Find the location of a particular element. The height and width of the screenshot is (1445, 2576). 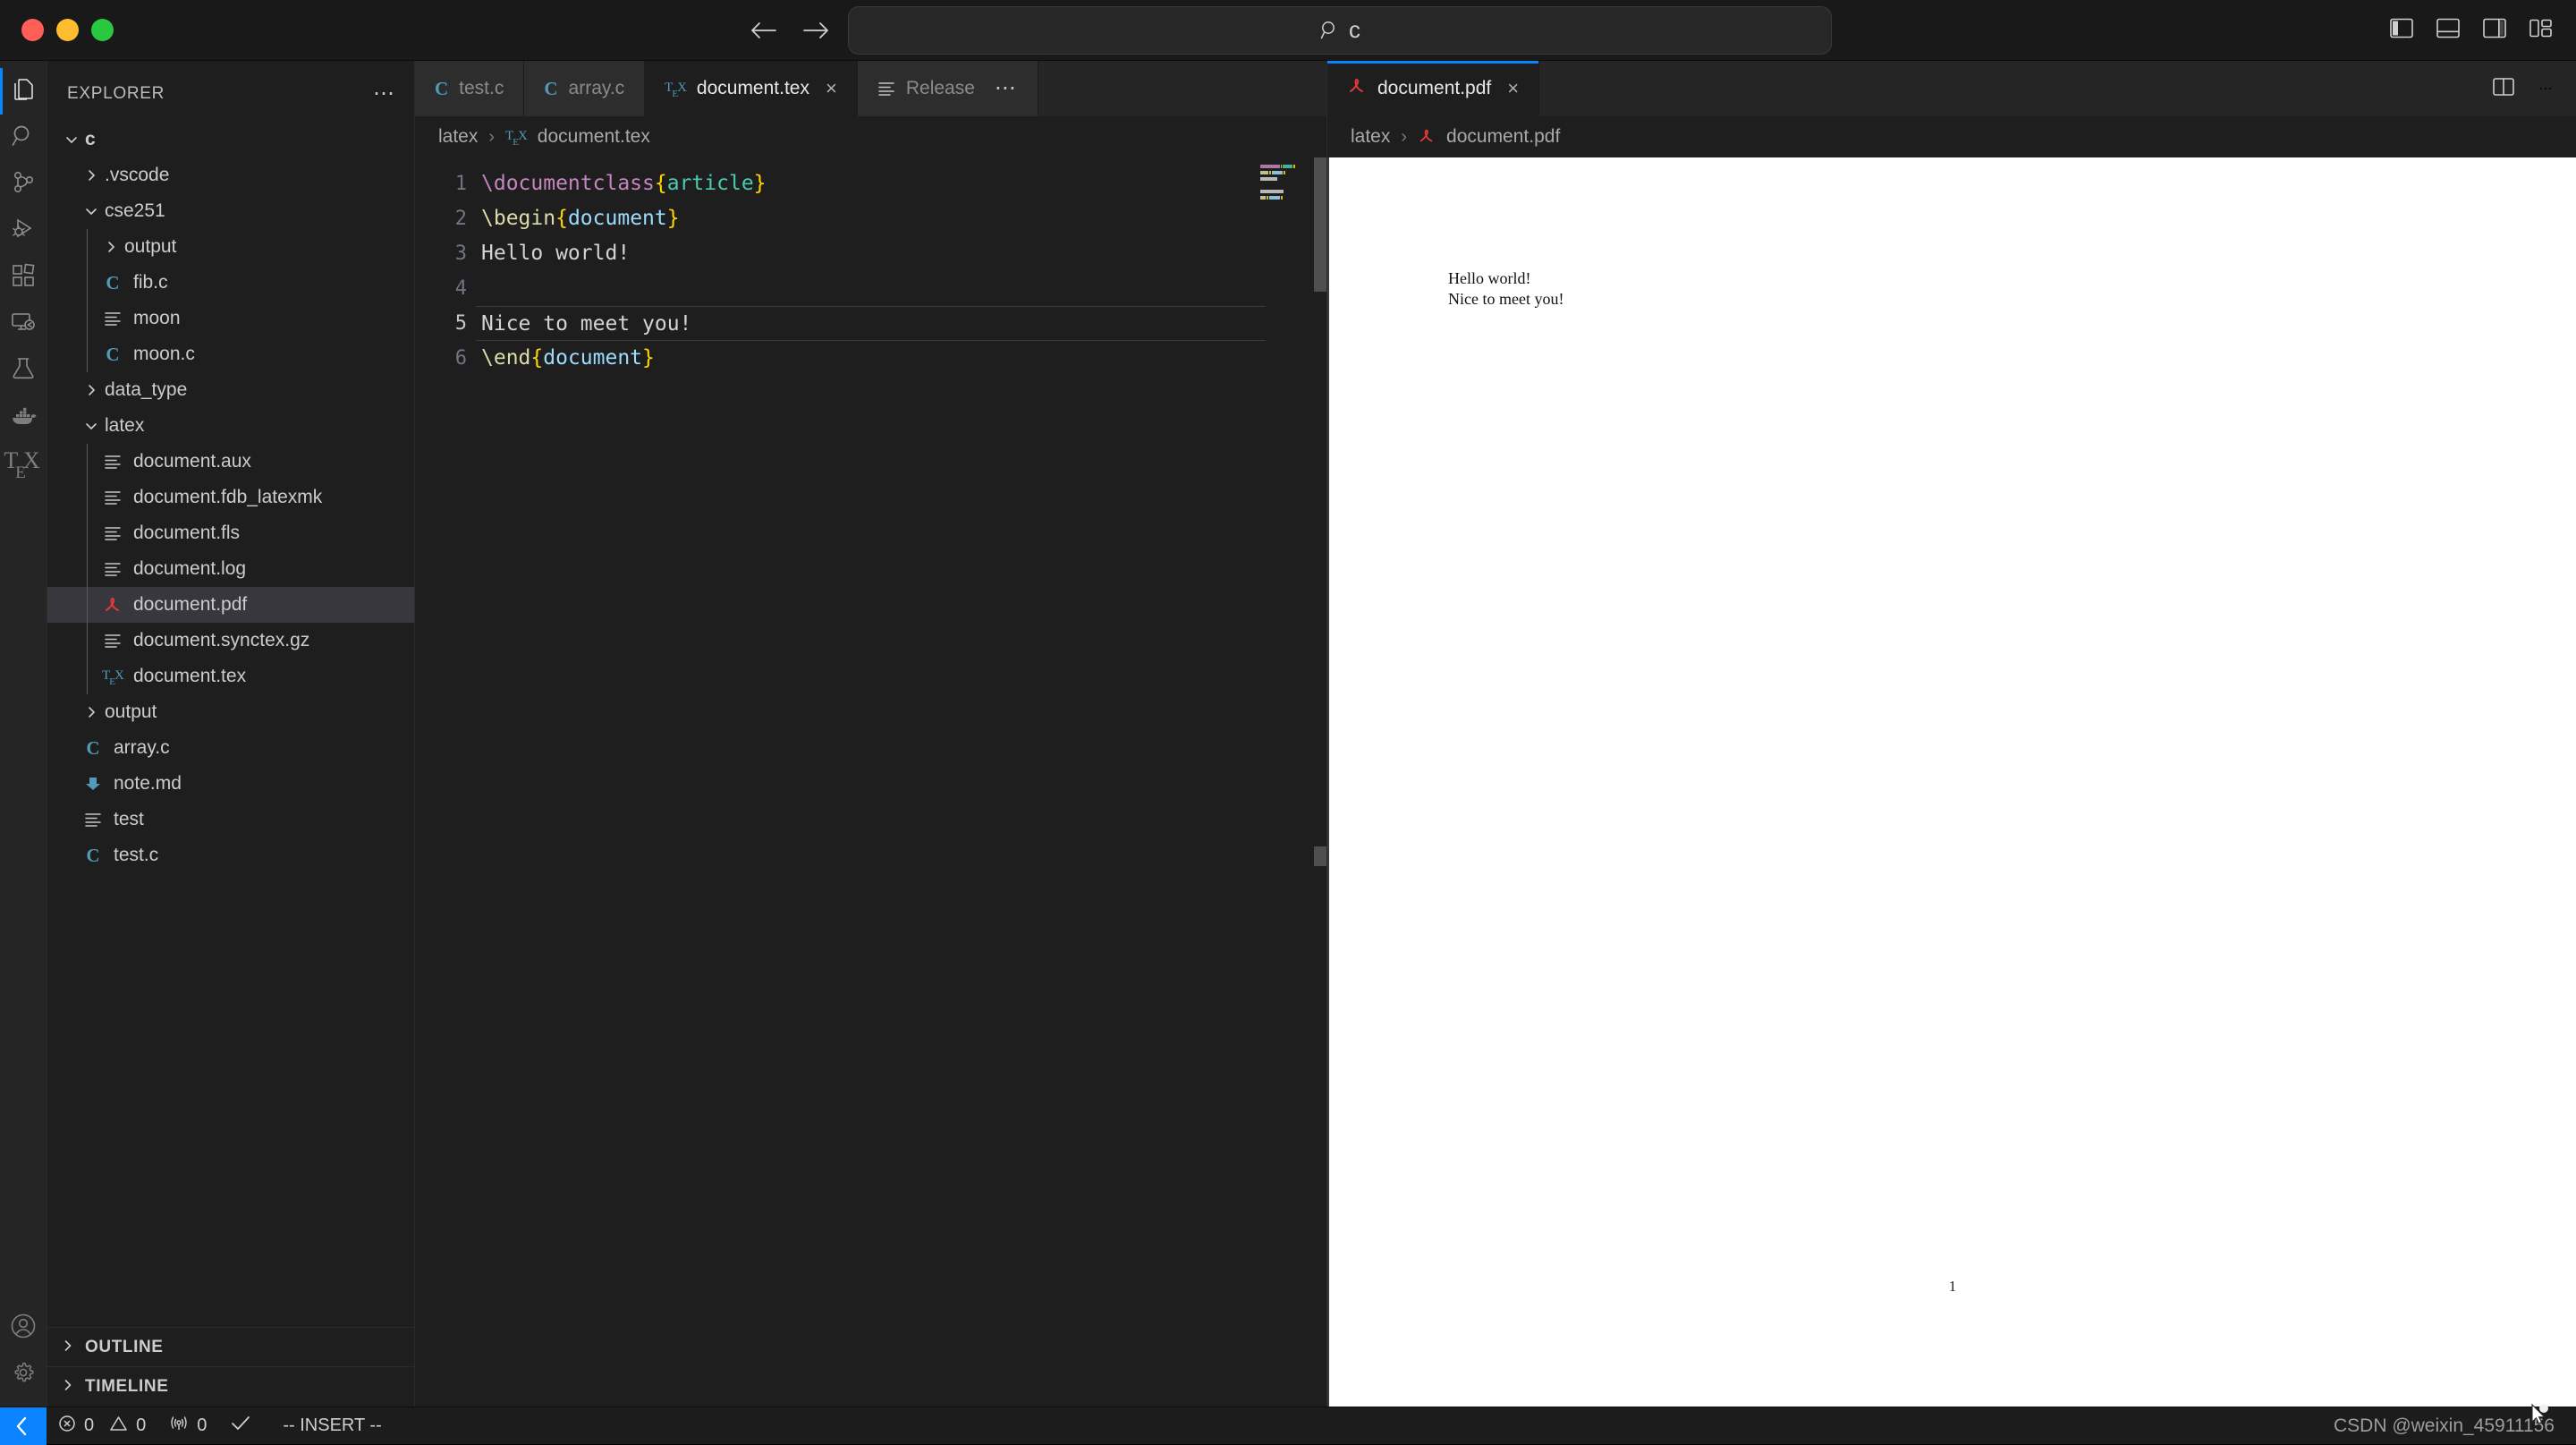

line-number: 1 is located at coordinates (460, 184).